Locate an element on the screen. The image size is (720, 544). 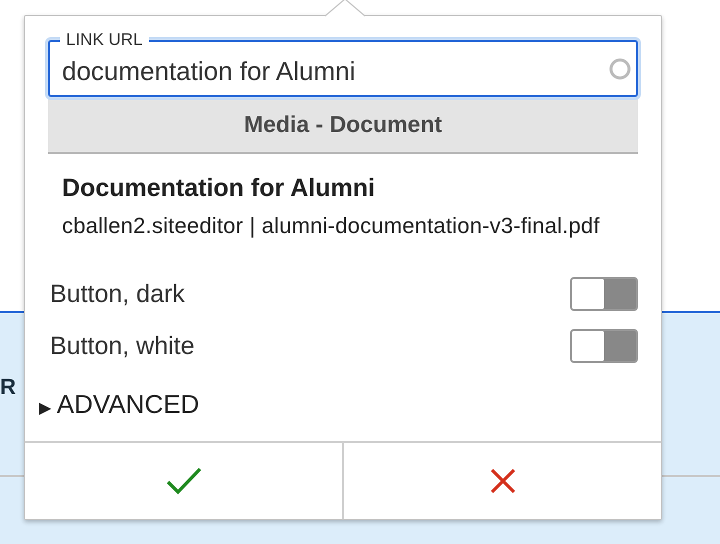
option-label: Button, white is located at coordinates (122, 346).